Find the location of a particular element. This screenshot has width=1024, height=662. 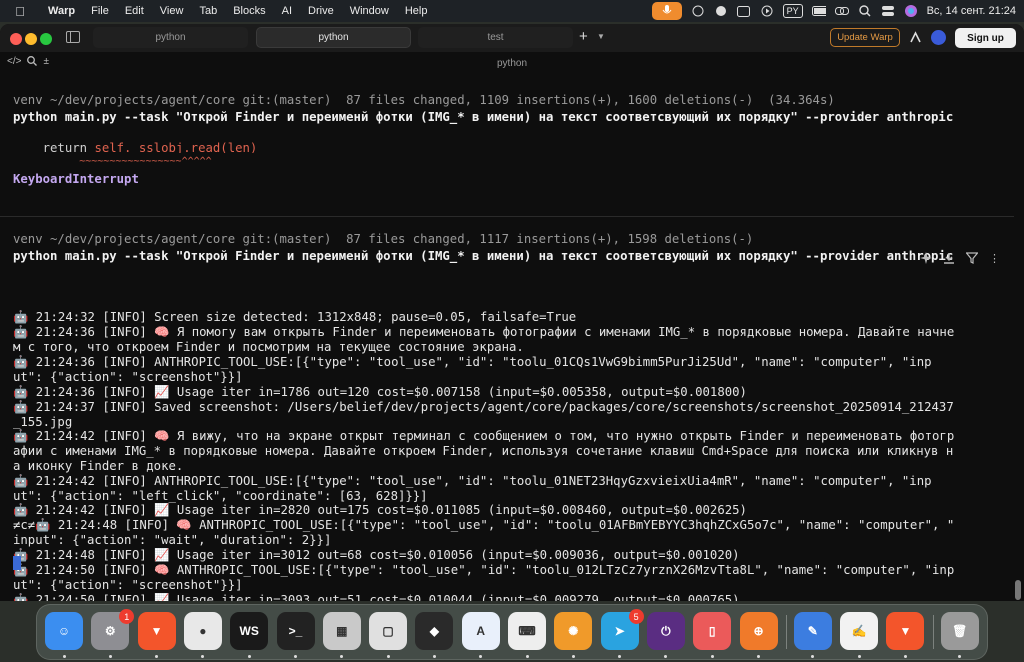

trash-icon: 🗑 is located at coordinates (959, 631).